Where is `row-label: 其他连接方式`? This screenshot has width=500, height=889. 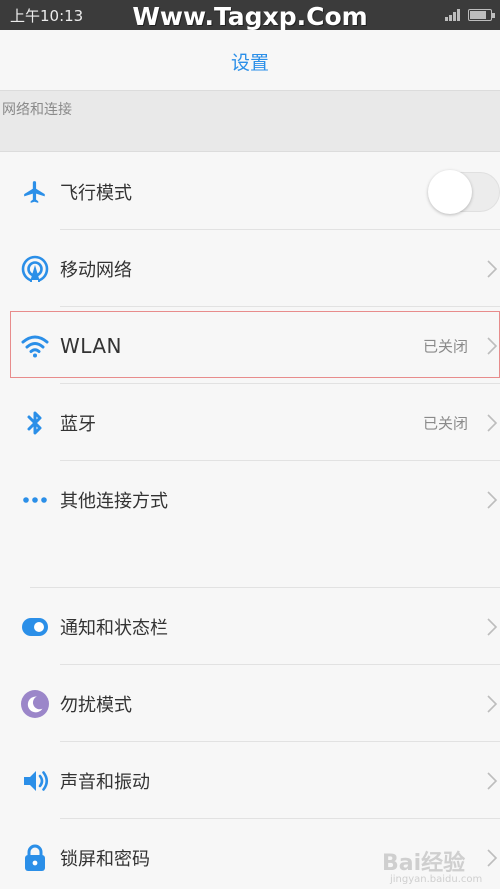 row-label: 其他连接方式 is located at coordinates (114, 501).